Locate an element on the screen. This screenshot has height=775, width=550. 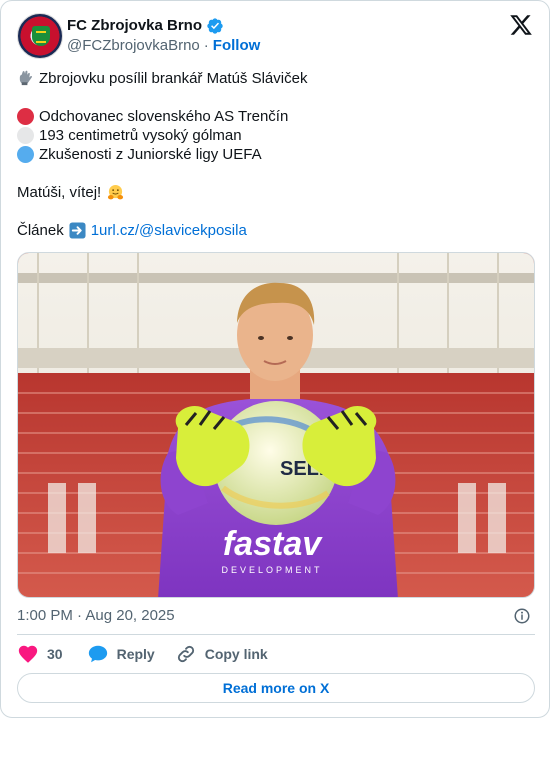
reply-bubble-icon is located at coordinates (97, 654).